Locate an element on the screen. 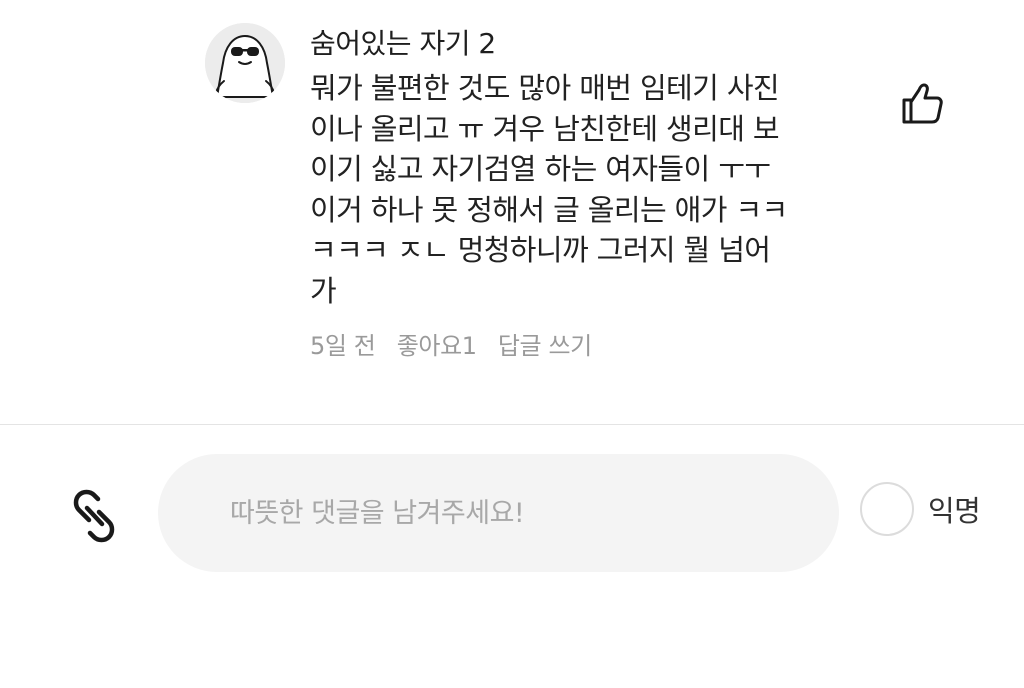  comment-input-container is located at coordinates (498, 513).